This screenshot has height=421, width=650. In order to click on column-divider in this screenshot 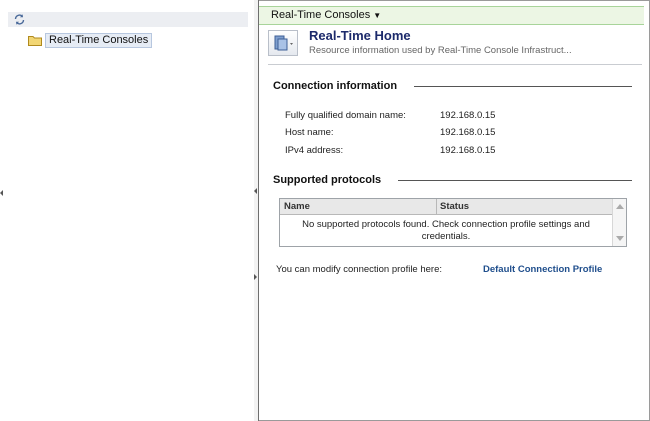, I will do `click(436, 206)`.